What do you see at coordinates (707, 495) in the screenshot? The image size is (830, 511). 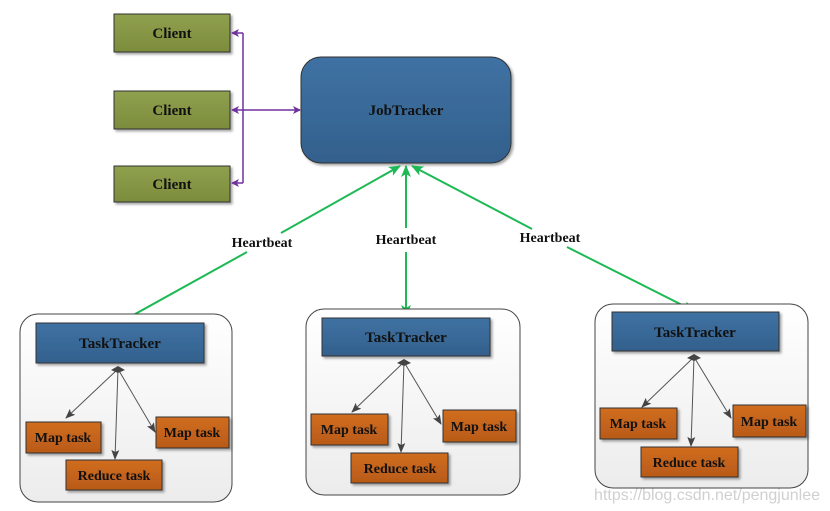 I see `watermark: https://blog.csdn.net/pengjunlee` at bounding box center [707, 495].